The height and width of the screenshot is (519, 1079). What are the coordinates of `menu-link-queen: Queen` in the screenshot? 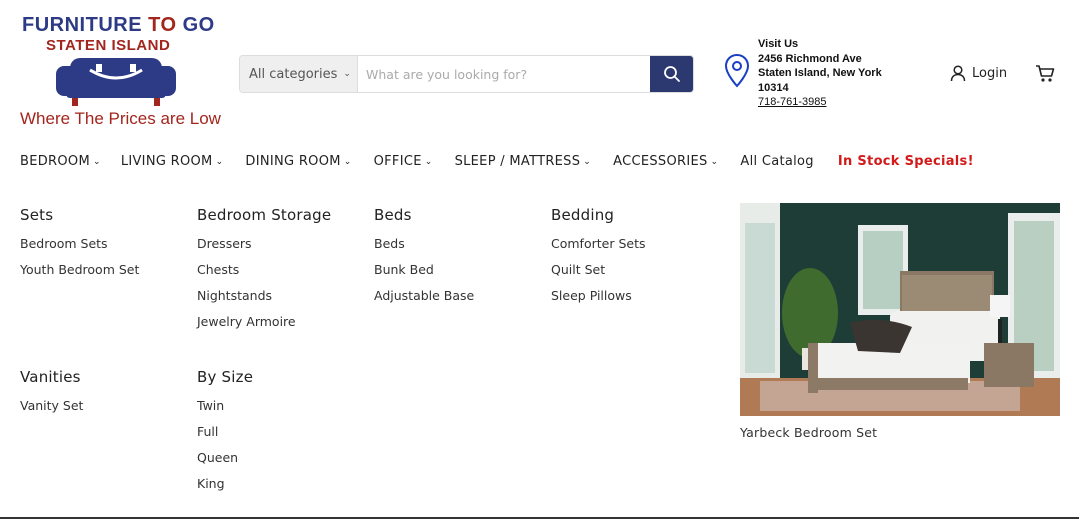 It's located at (225, 463).